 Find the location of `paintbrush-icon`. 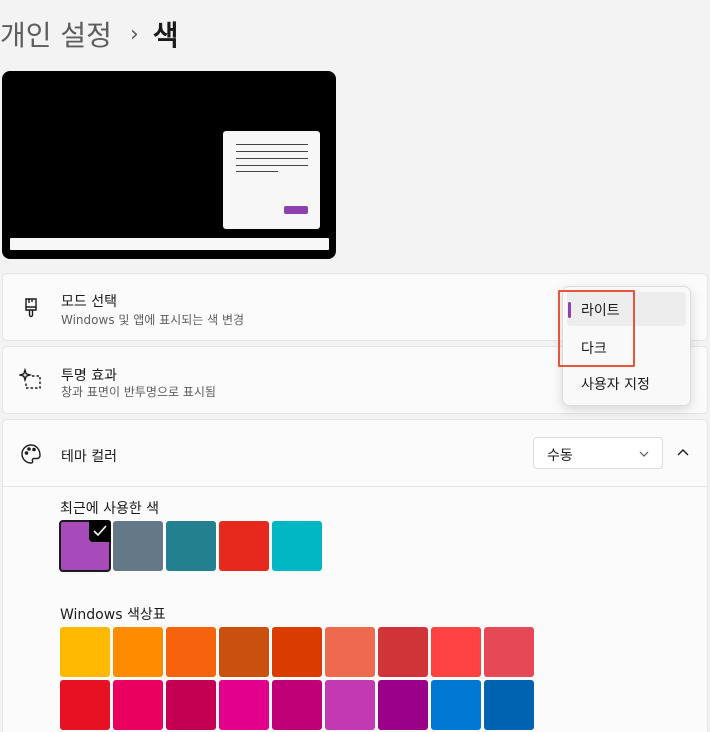

paintbrush-icon is located at coordinates (31, 308).